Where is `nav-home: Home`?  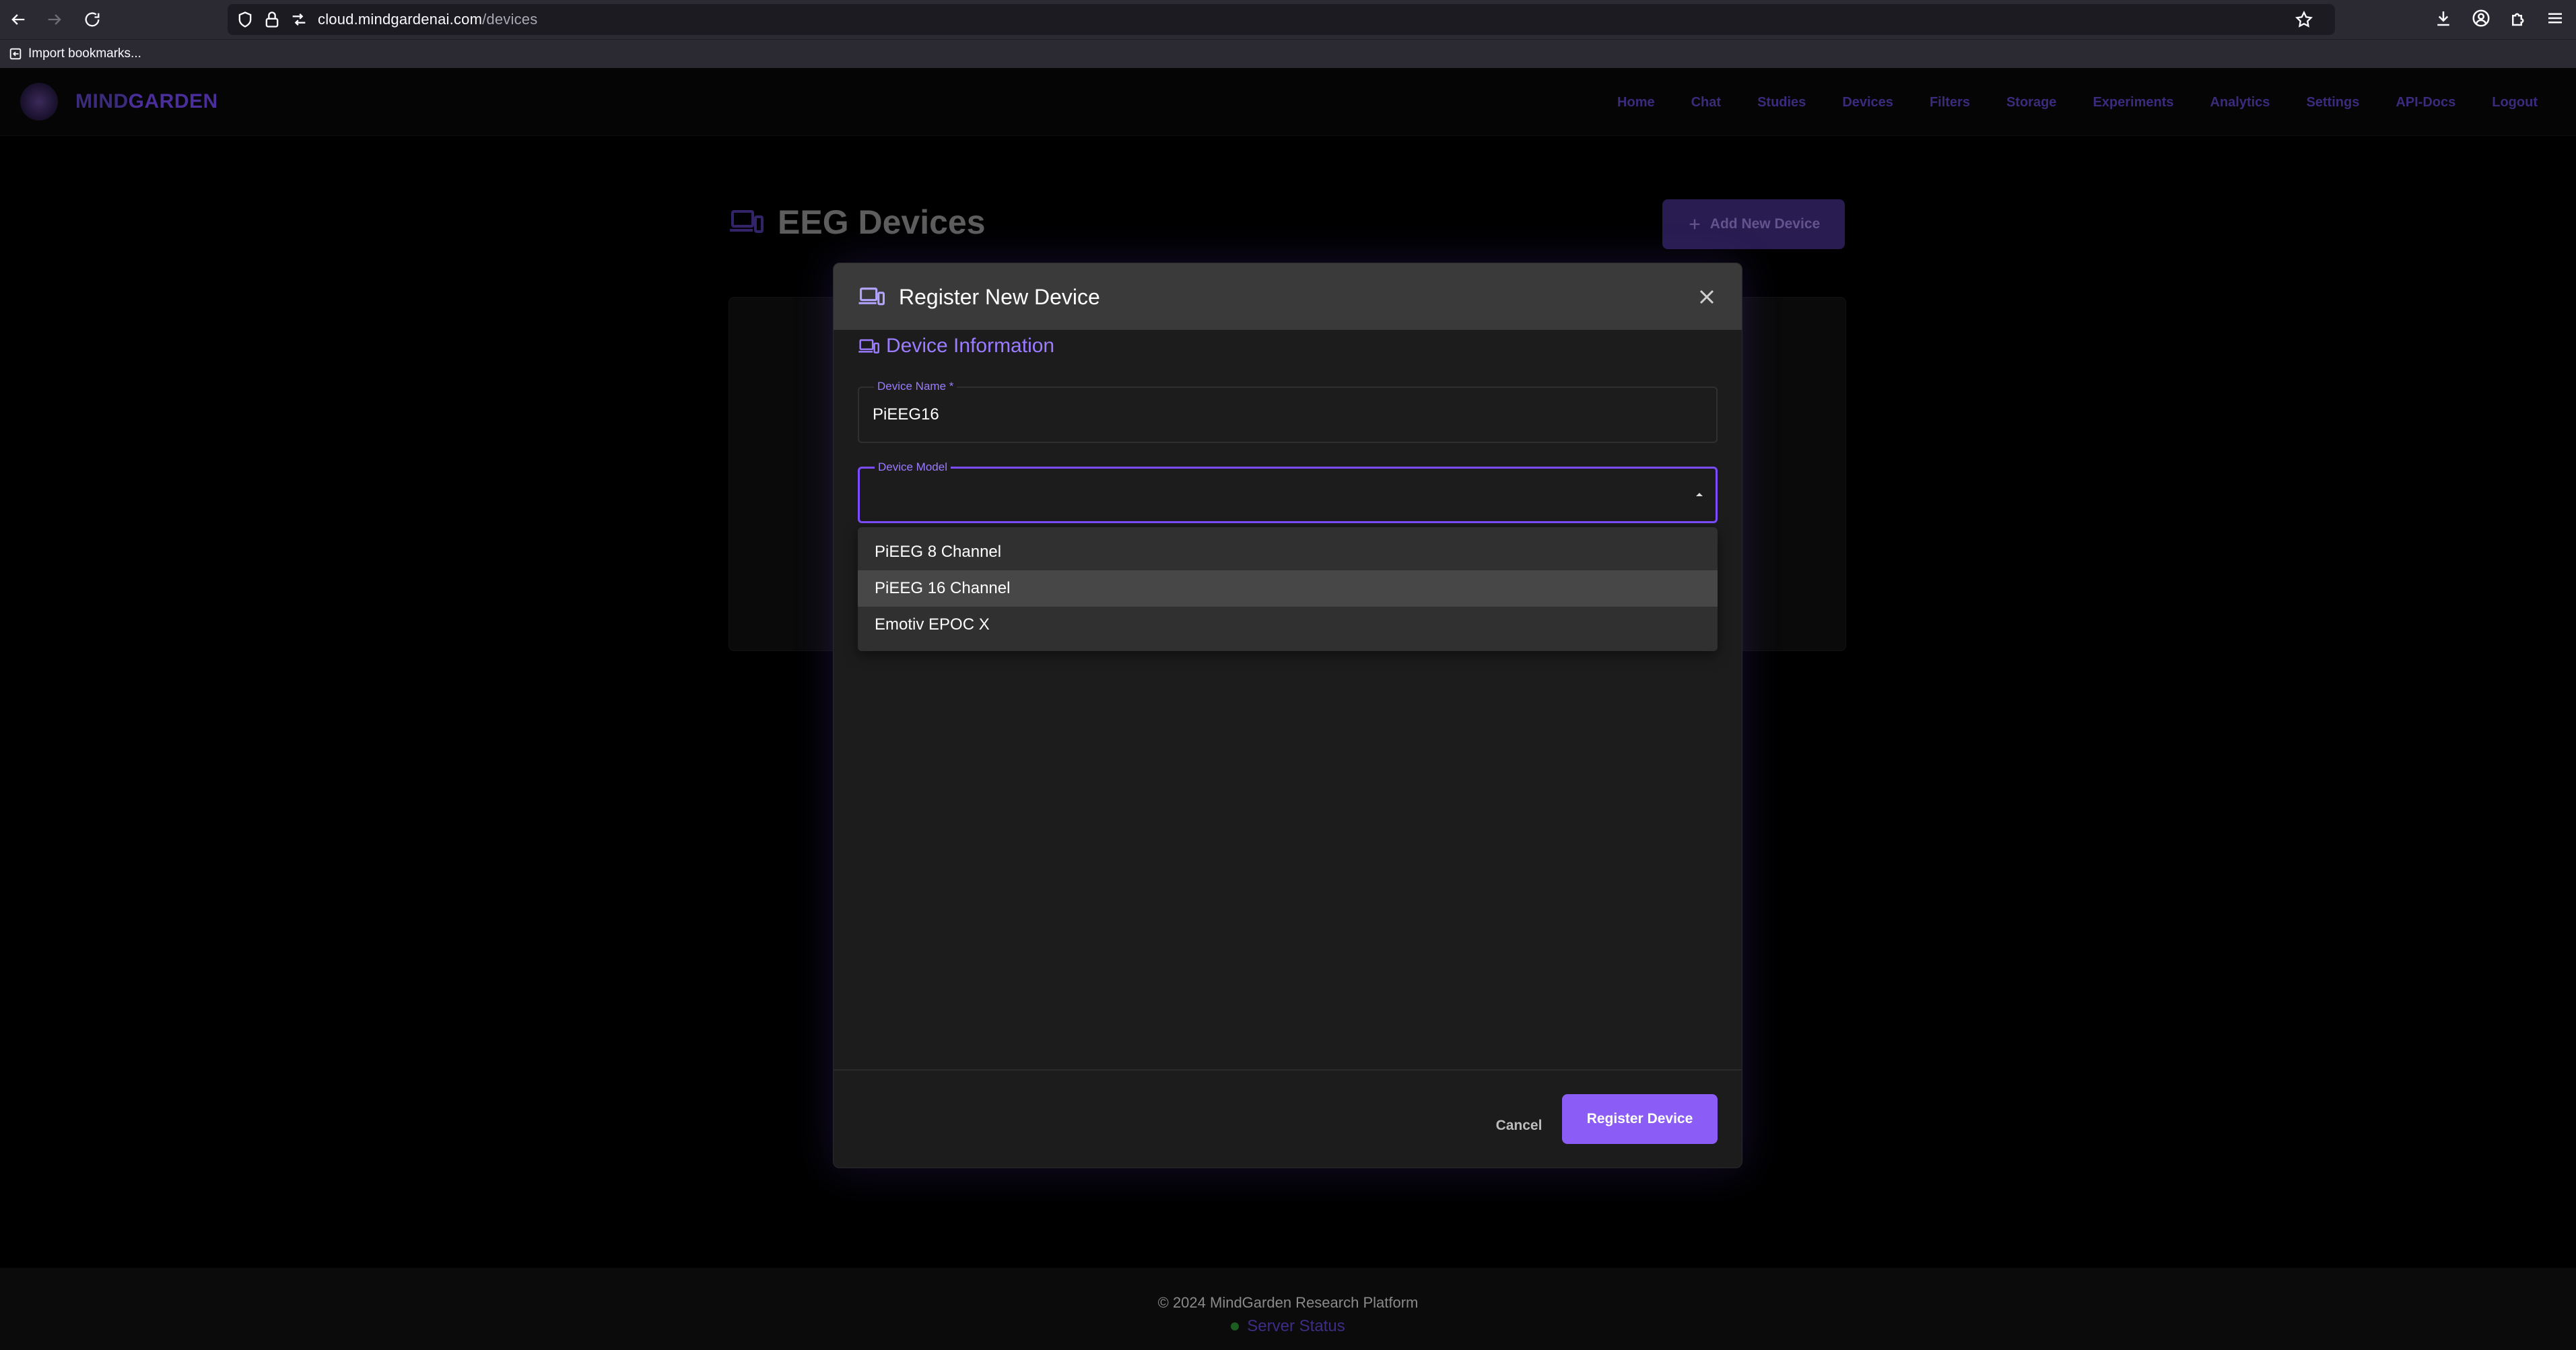
nav-home: Home is located at coordinates (1636, 102).